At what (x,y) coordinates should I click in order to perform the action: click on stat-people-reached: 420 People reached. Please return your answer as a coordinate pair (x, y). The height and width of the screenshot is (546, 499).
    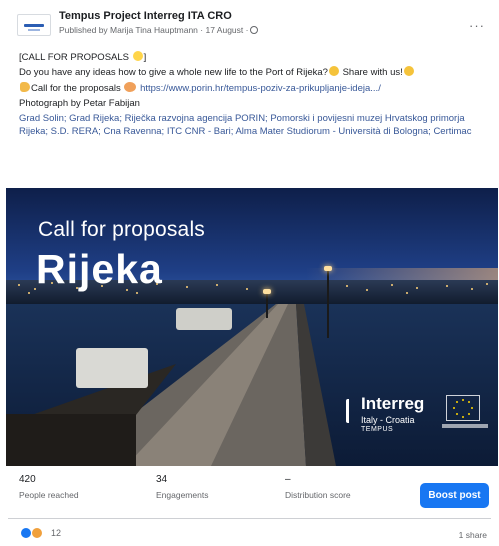
    Looking at the image, I should click on (49, 487).